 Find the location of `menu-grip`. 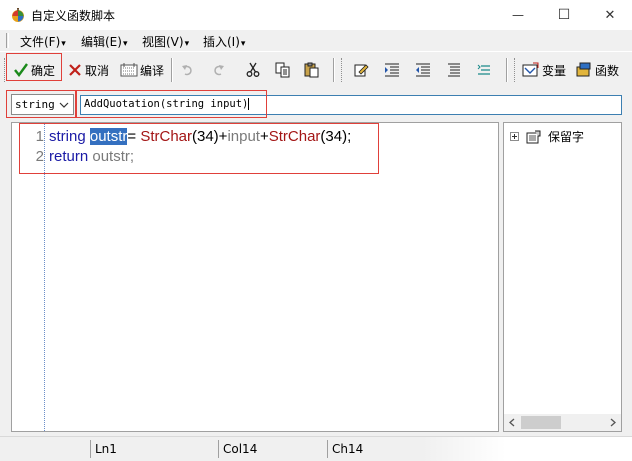

menu-grip is located at coordinates (7, 40).